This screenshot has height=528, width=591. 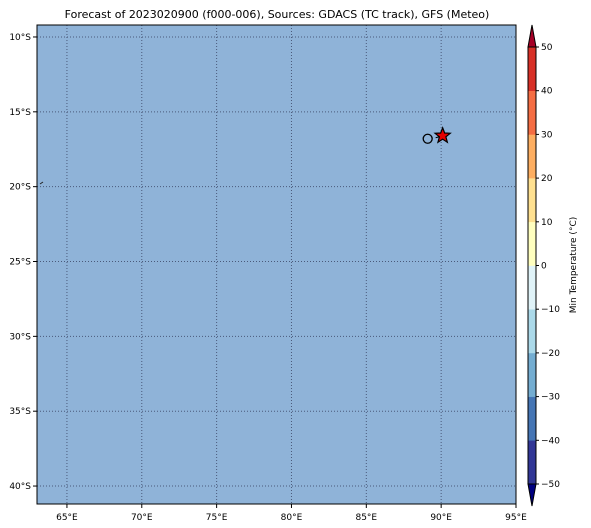 I want to click on colorbar-tick-label: 50, so click(x=547, y=48).